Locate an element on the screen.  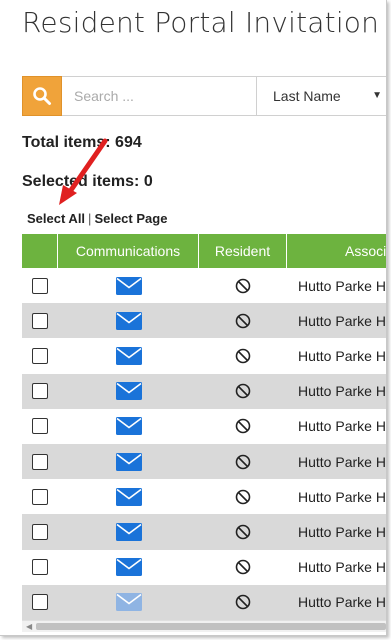
scrollbar-thumb is located at coordinates (211, 626).